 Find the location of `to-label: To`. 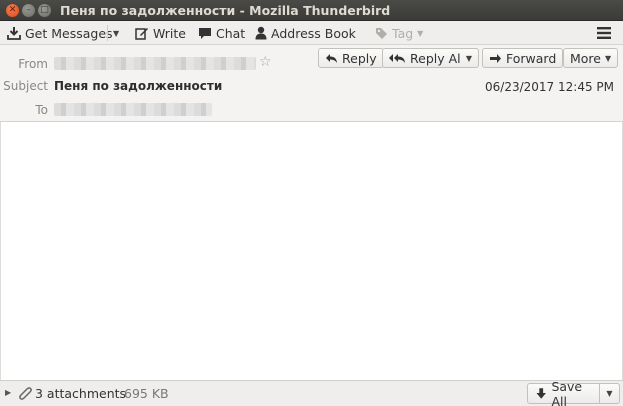

to-label: To is located at coordinates (41, 110).